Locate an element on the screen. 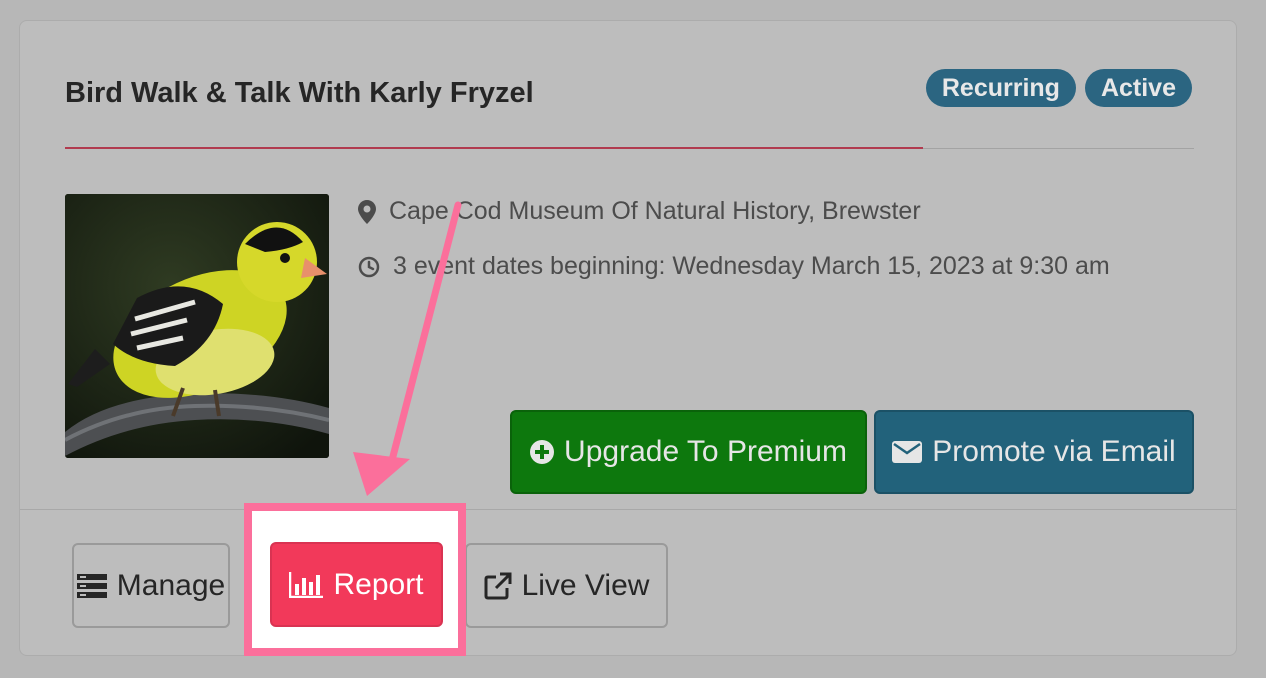 Image resolution: width=1266 pixels, height=678 pixels. envelope-icon is located at coordinates (907, 452).